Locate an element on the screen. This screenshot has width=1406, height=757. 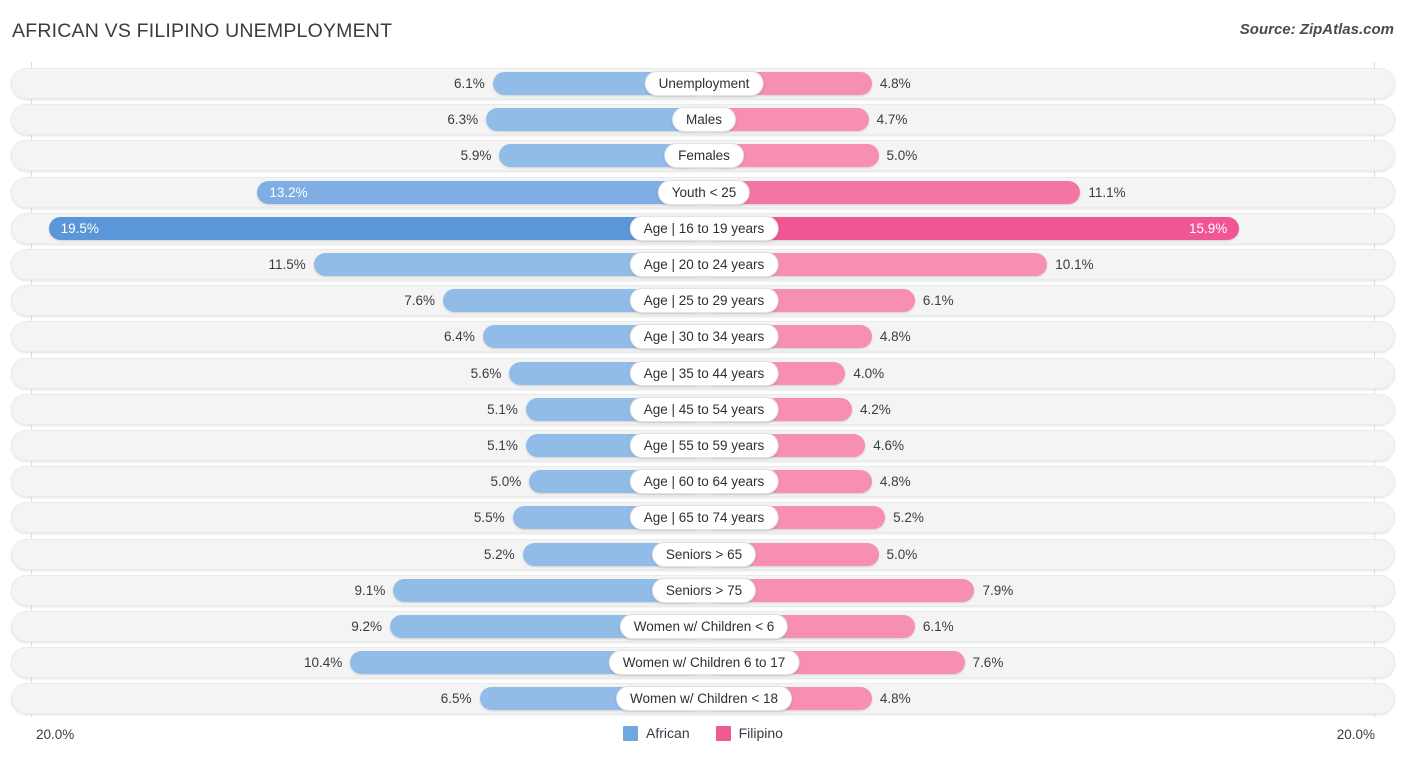
legend-item: African is located at coordinates (656, 733).